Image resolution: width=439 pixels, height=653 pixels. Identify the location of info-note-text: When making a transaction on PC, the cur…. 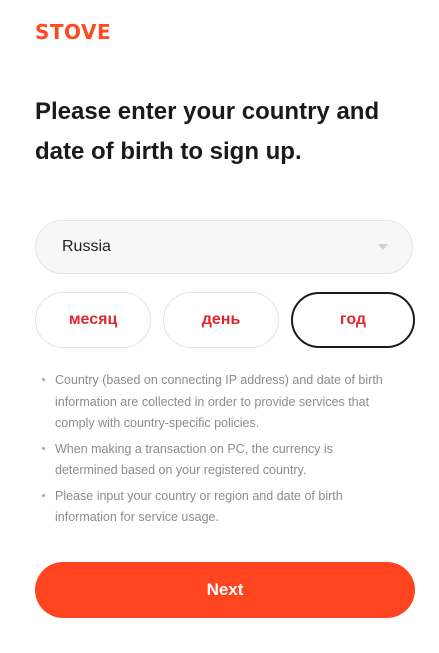
(194, 459).